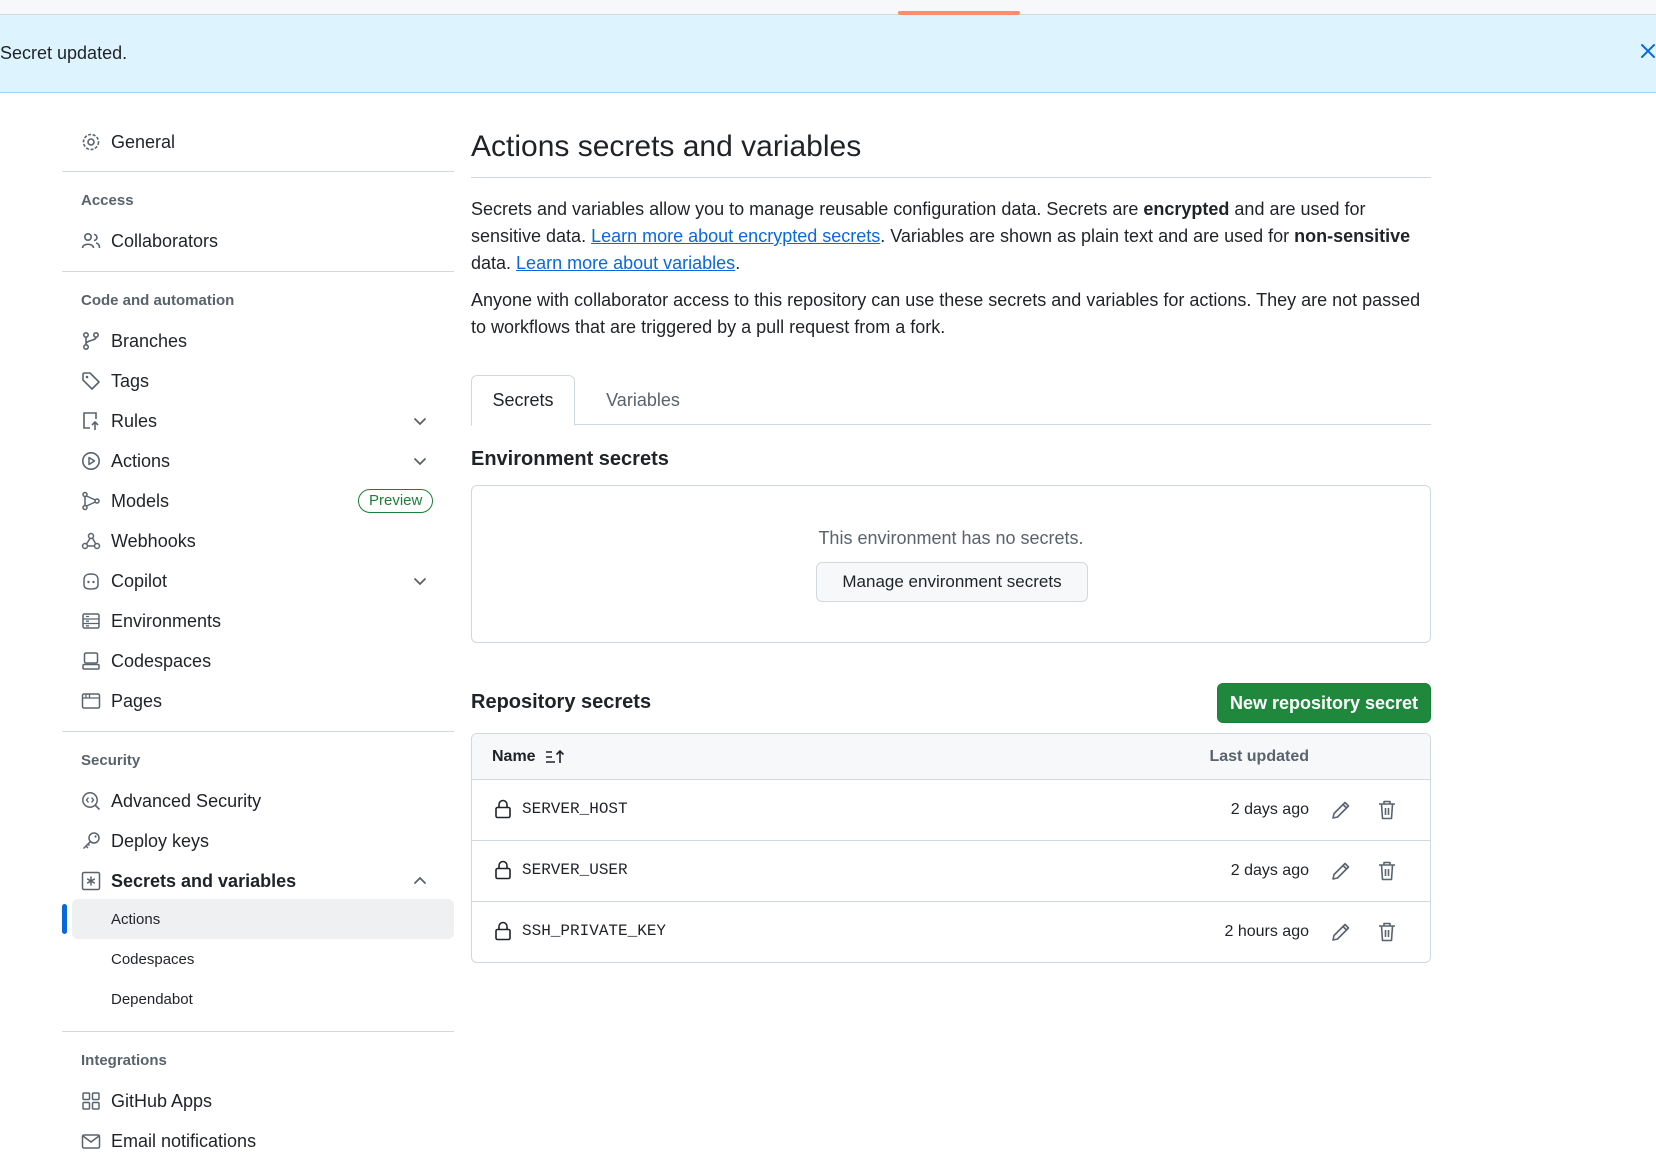 The image size is (1656, 1176). What do you see at coordinates (951, 932) in the screenshot?
I see `table-row: SSH_PRIVATE_KEY 2 hours ago` at bounding box center [951, 932].